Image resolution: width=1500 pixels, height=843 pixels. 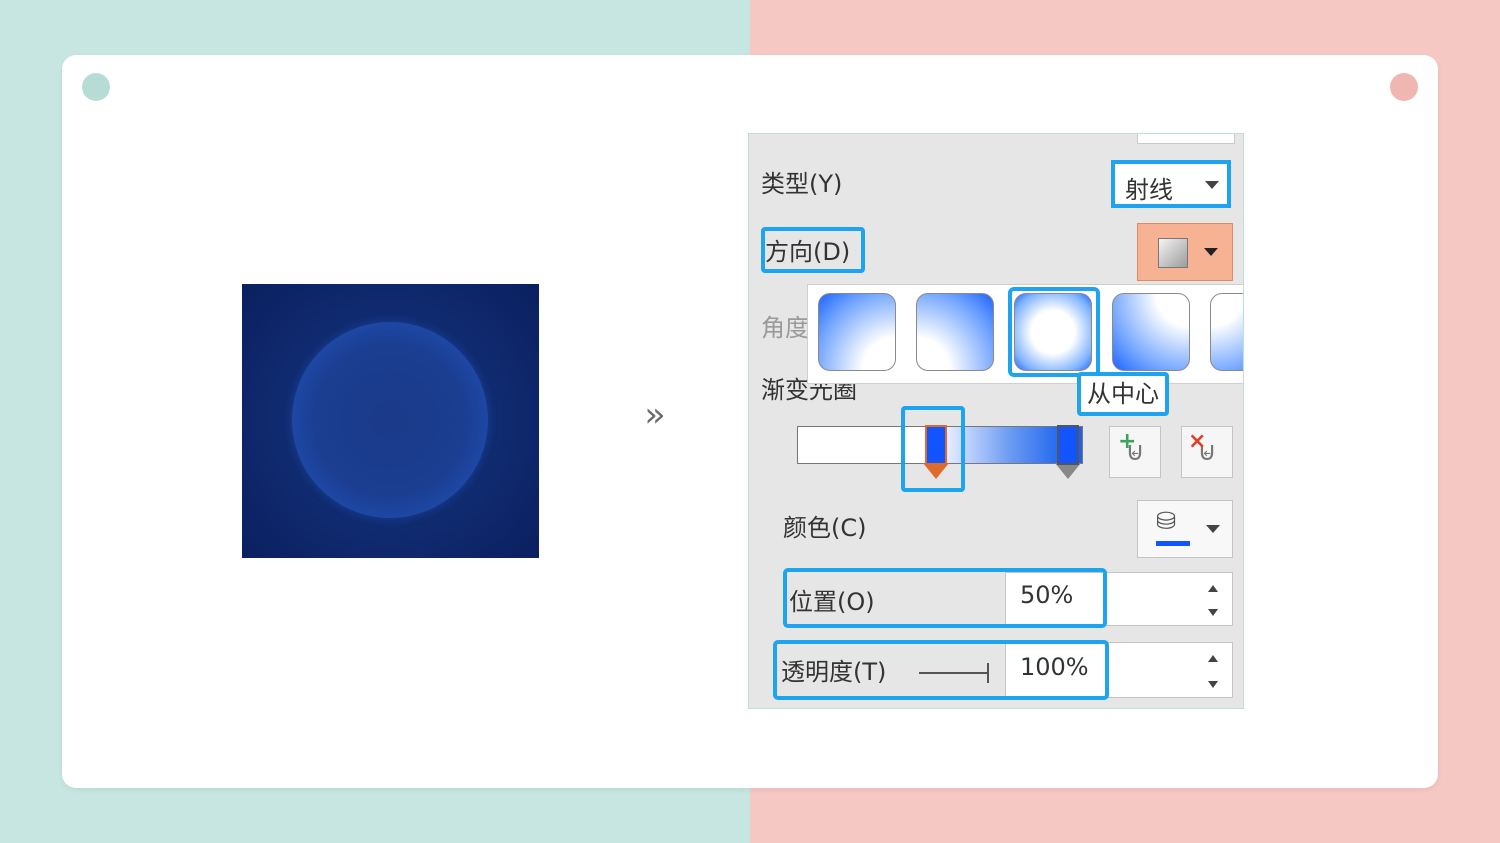 I want to click on decor-dot-right, so click(x=1404, y=87).